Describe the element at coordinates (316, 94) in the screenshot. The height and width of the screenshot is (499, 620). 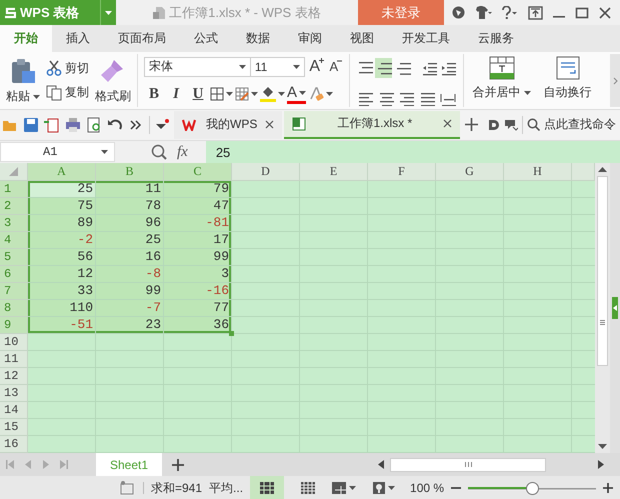
I see `eraser-icon` at that location.